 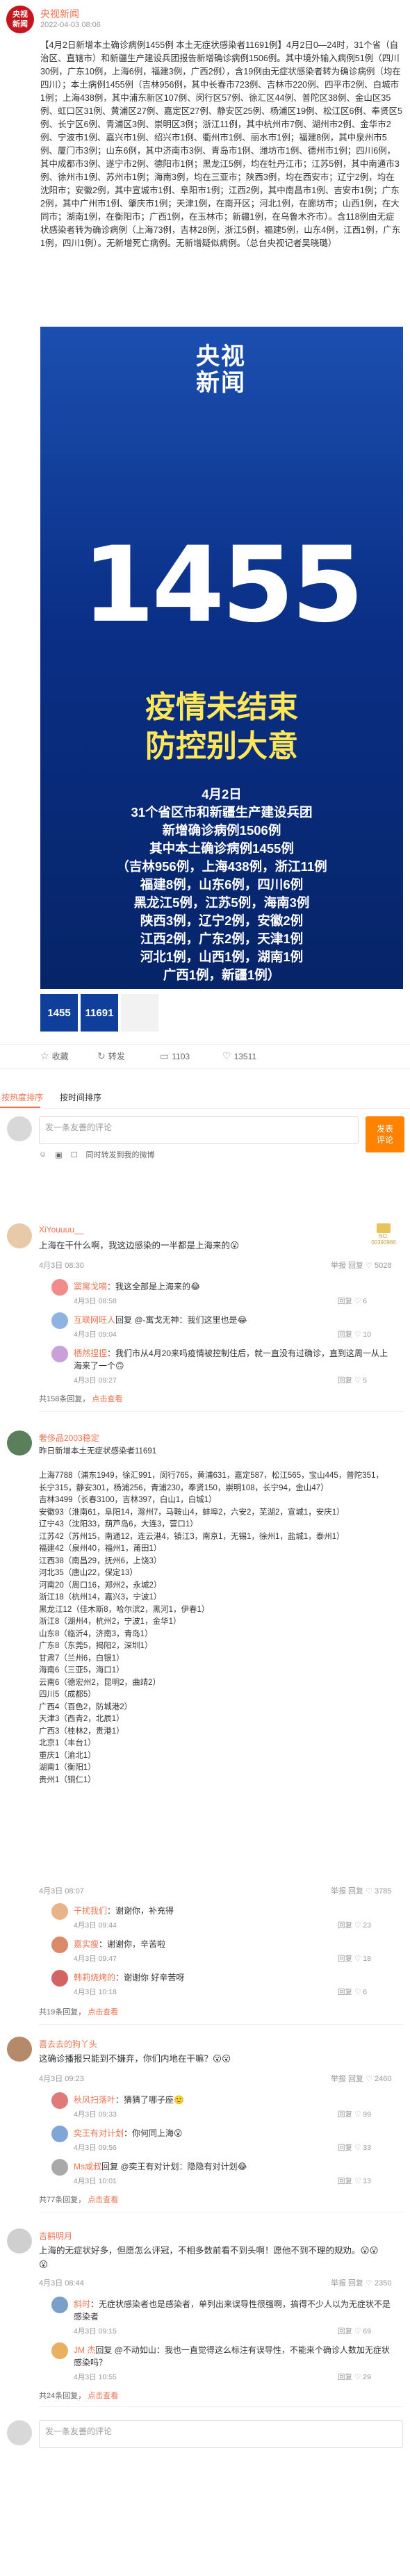 What do you see at coordinates (354, 2331) in the screenshot?
I see `reply-actions: 回复 ♡ 69` at bounding box center [354, 2331].